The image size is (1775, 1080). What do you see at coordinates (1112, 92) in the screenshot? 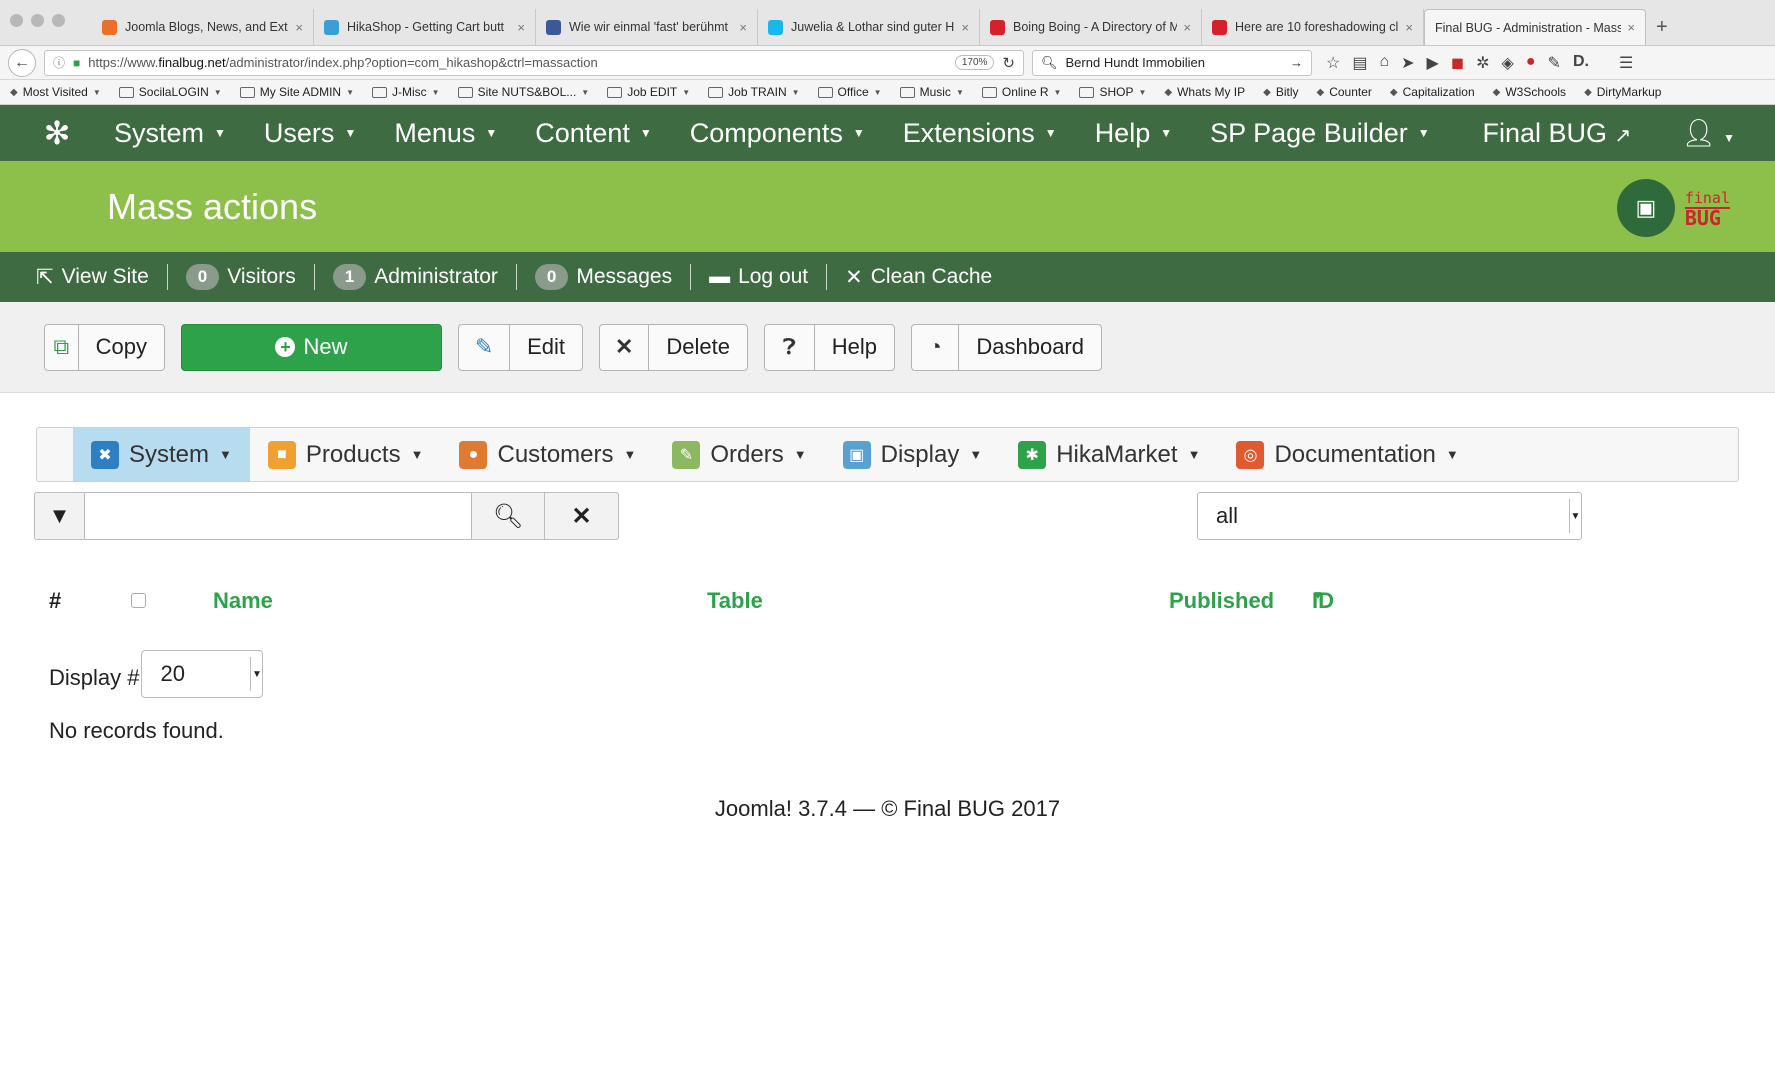
I see `bookmark-item: SHOP ▼` at bounding box center [1112, 92].